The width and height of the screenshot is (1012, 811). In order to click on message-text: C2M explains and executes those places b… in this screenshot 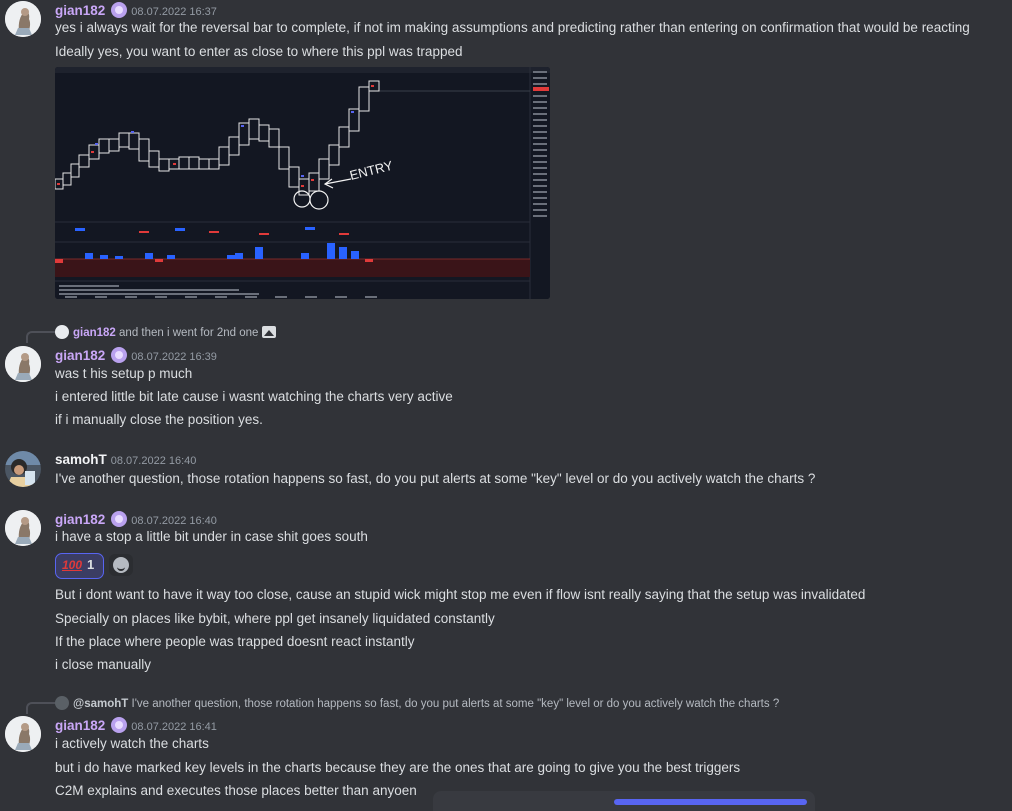, I will do `click(236, 790)`.